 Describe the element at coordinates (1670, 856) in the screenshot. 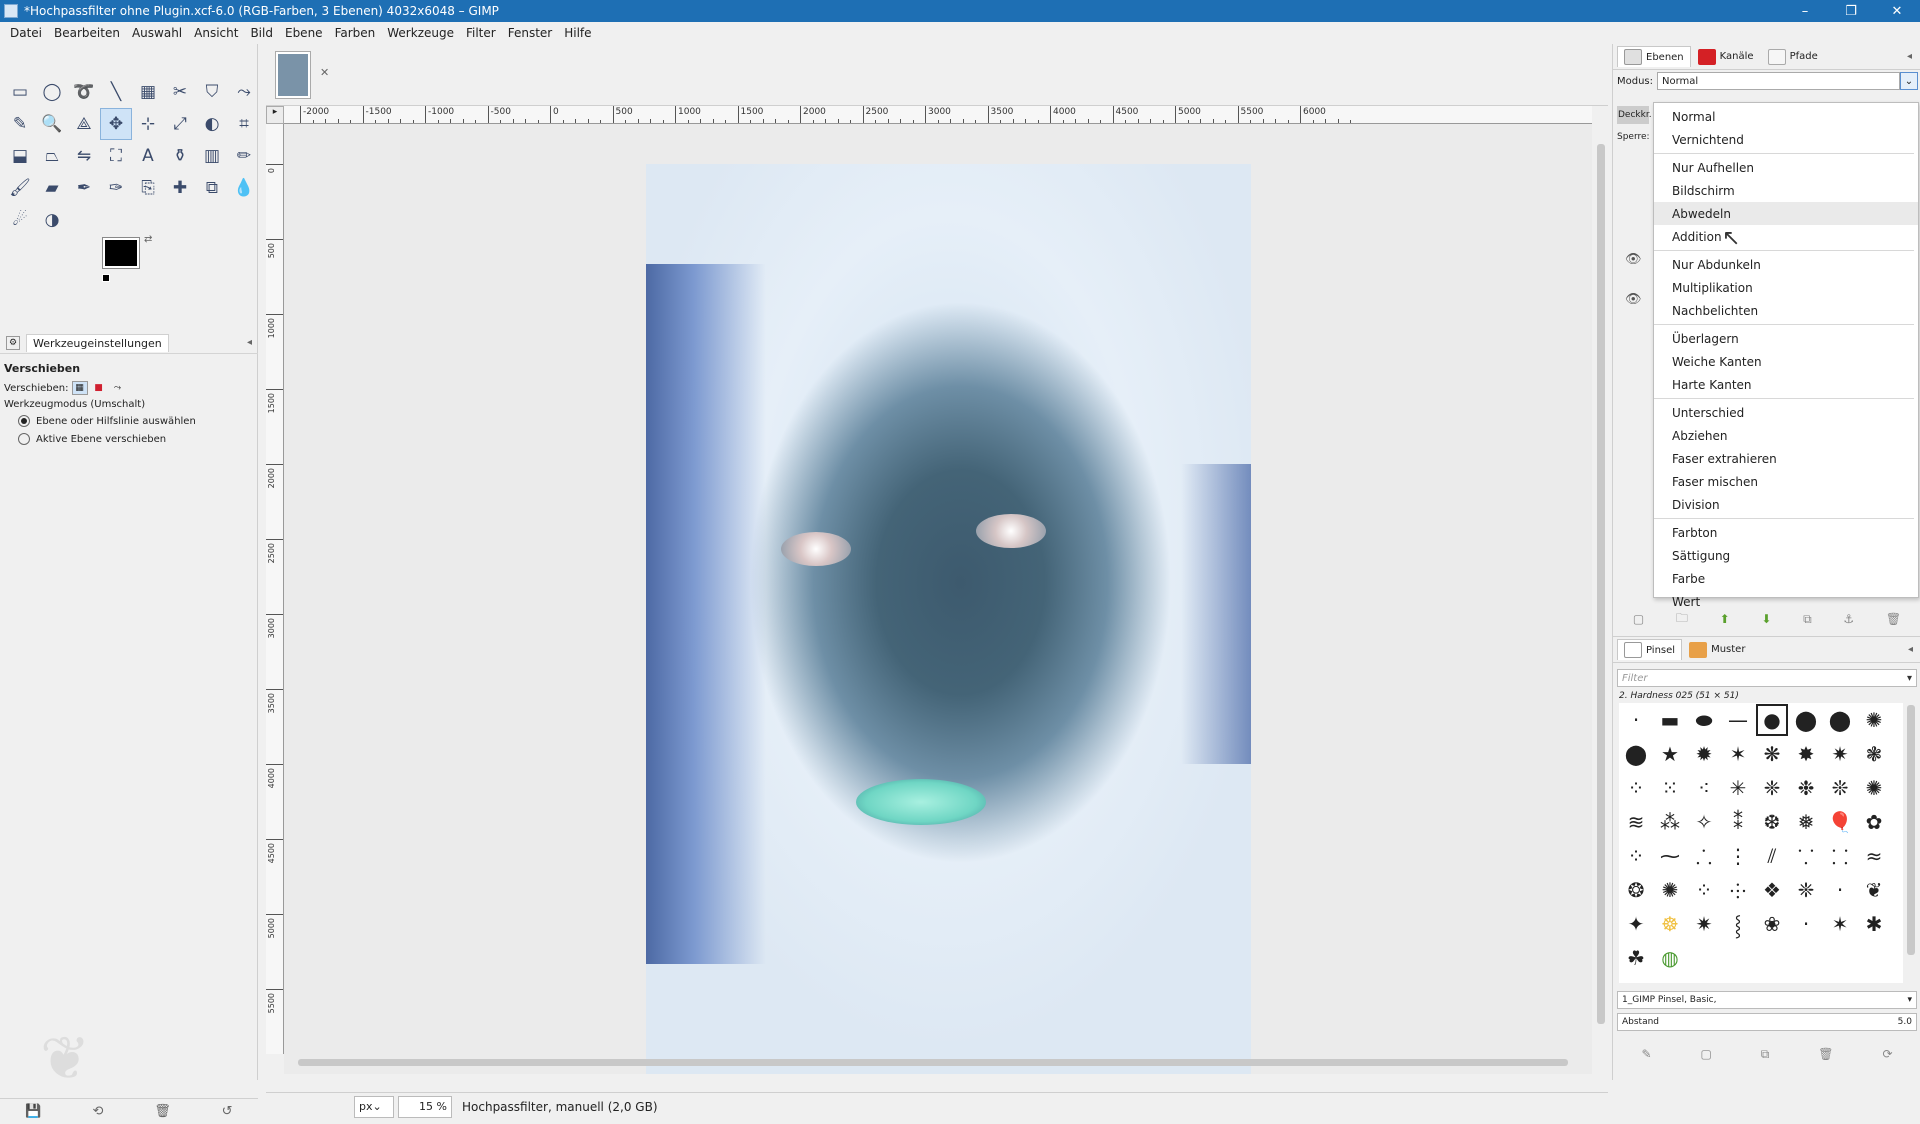

I see `brush-preview-icon: ⁓` at that location.